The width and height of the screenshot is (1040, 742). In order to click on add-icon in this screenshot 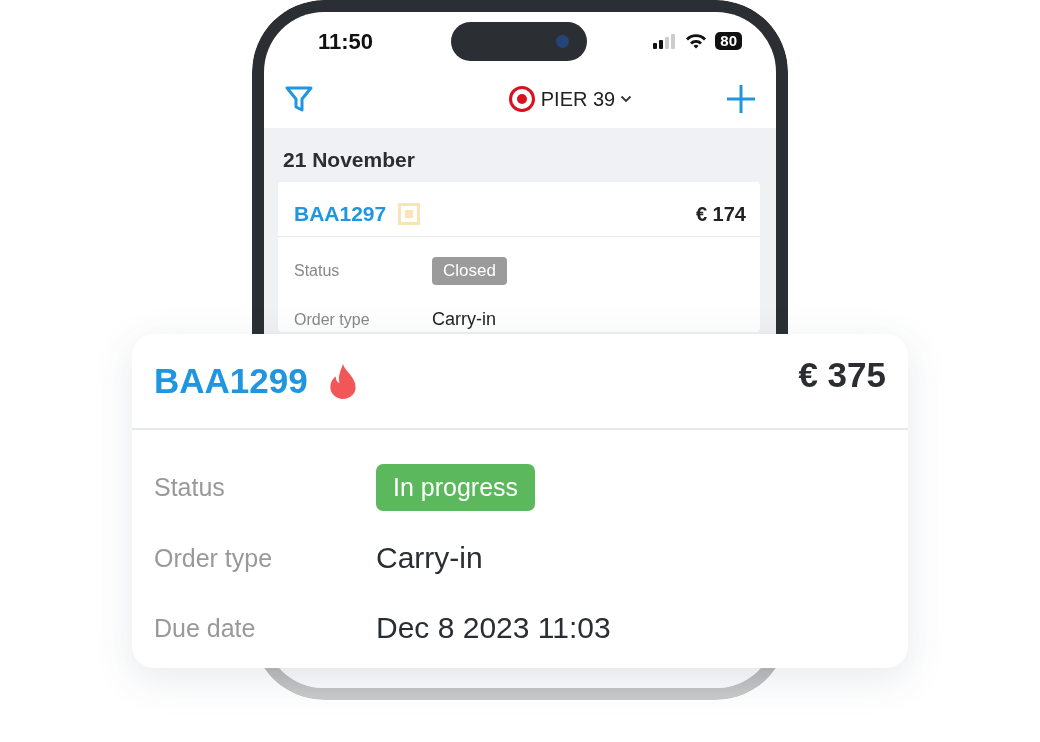, I will do `click(741, 99)`.